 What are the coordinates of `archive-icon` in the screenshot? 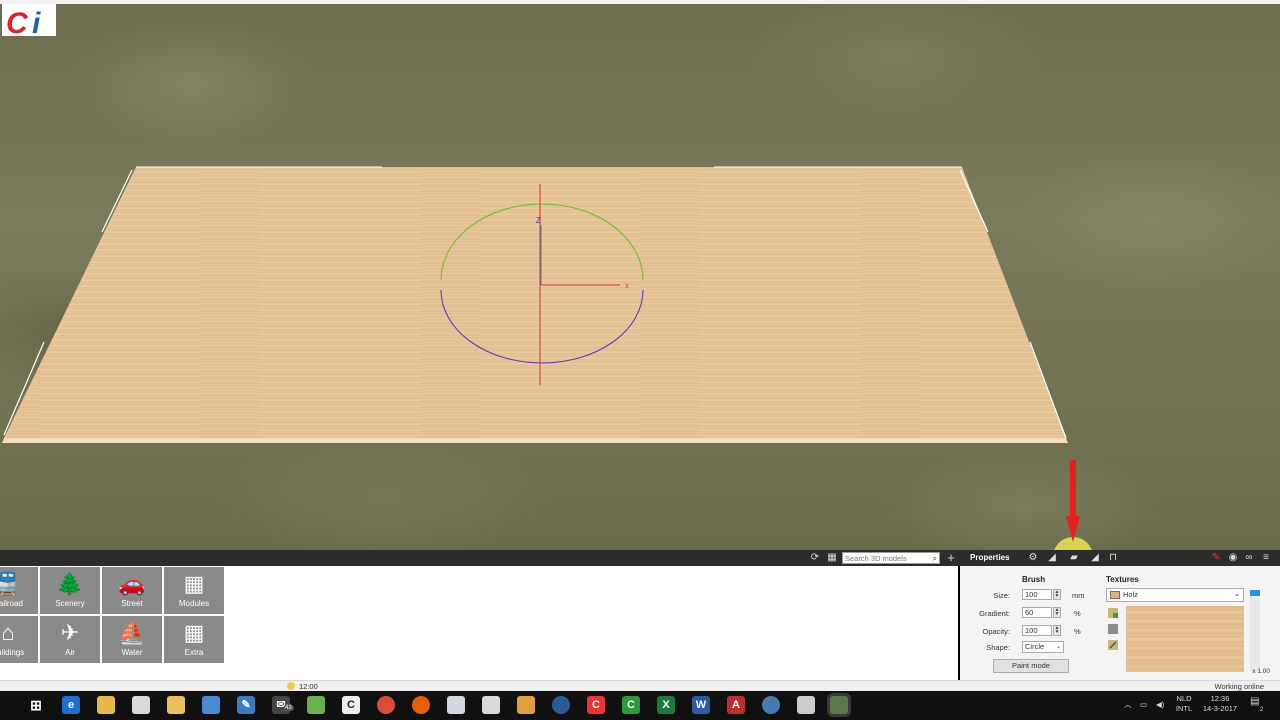 It's located at (526, 705).